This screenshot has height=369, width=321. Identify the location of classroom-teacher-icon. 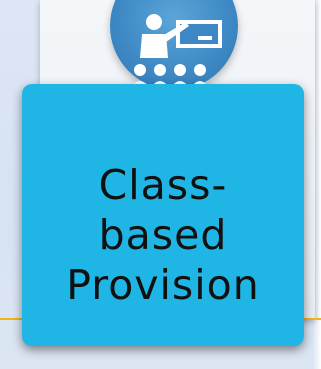
(174, 45).